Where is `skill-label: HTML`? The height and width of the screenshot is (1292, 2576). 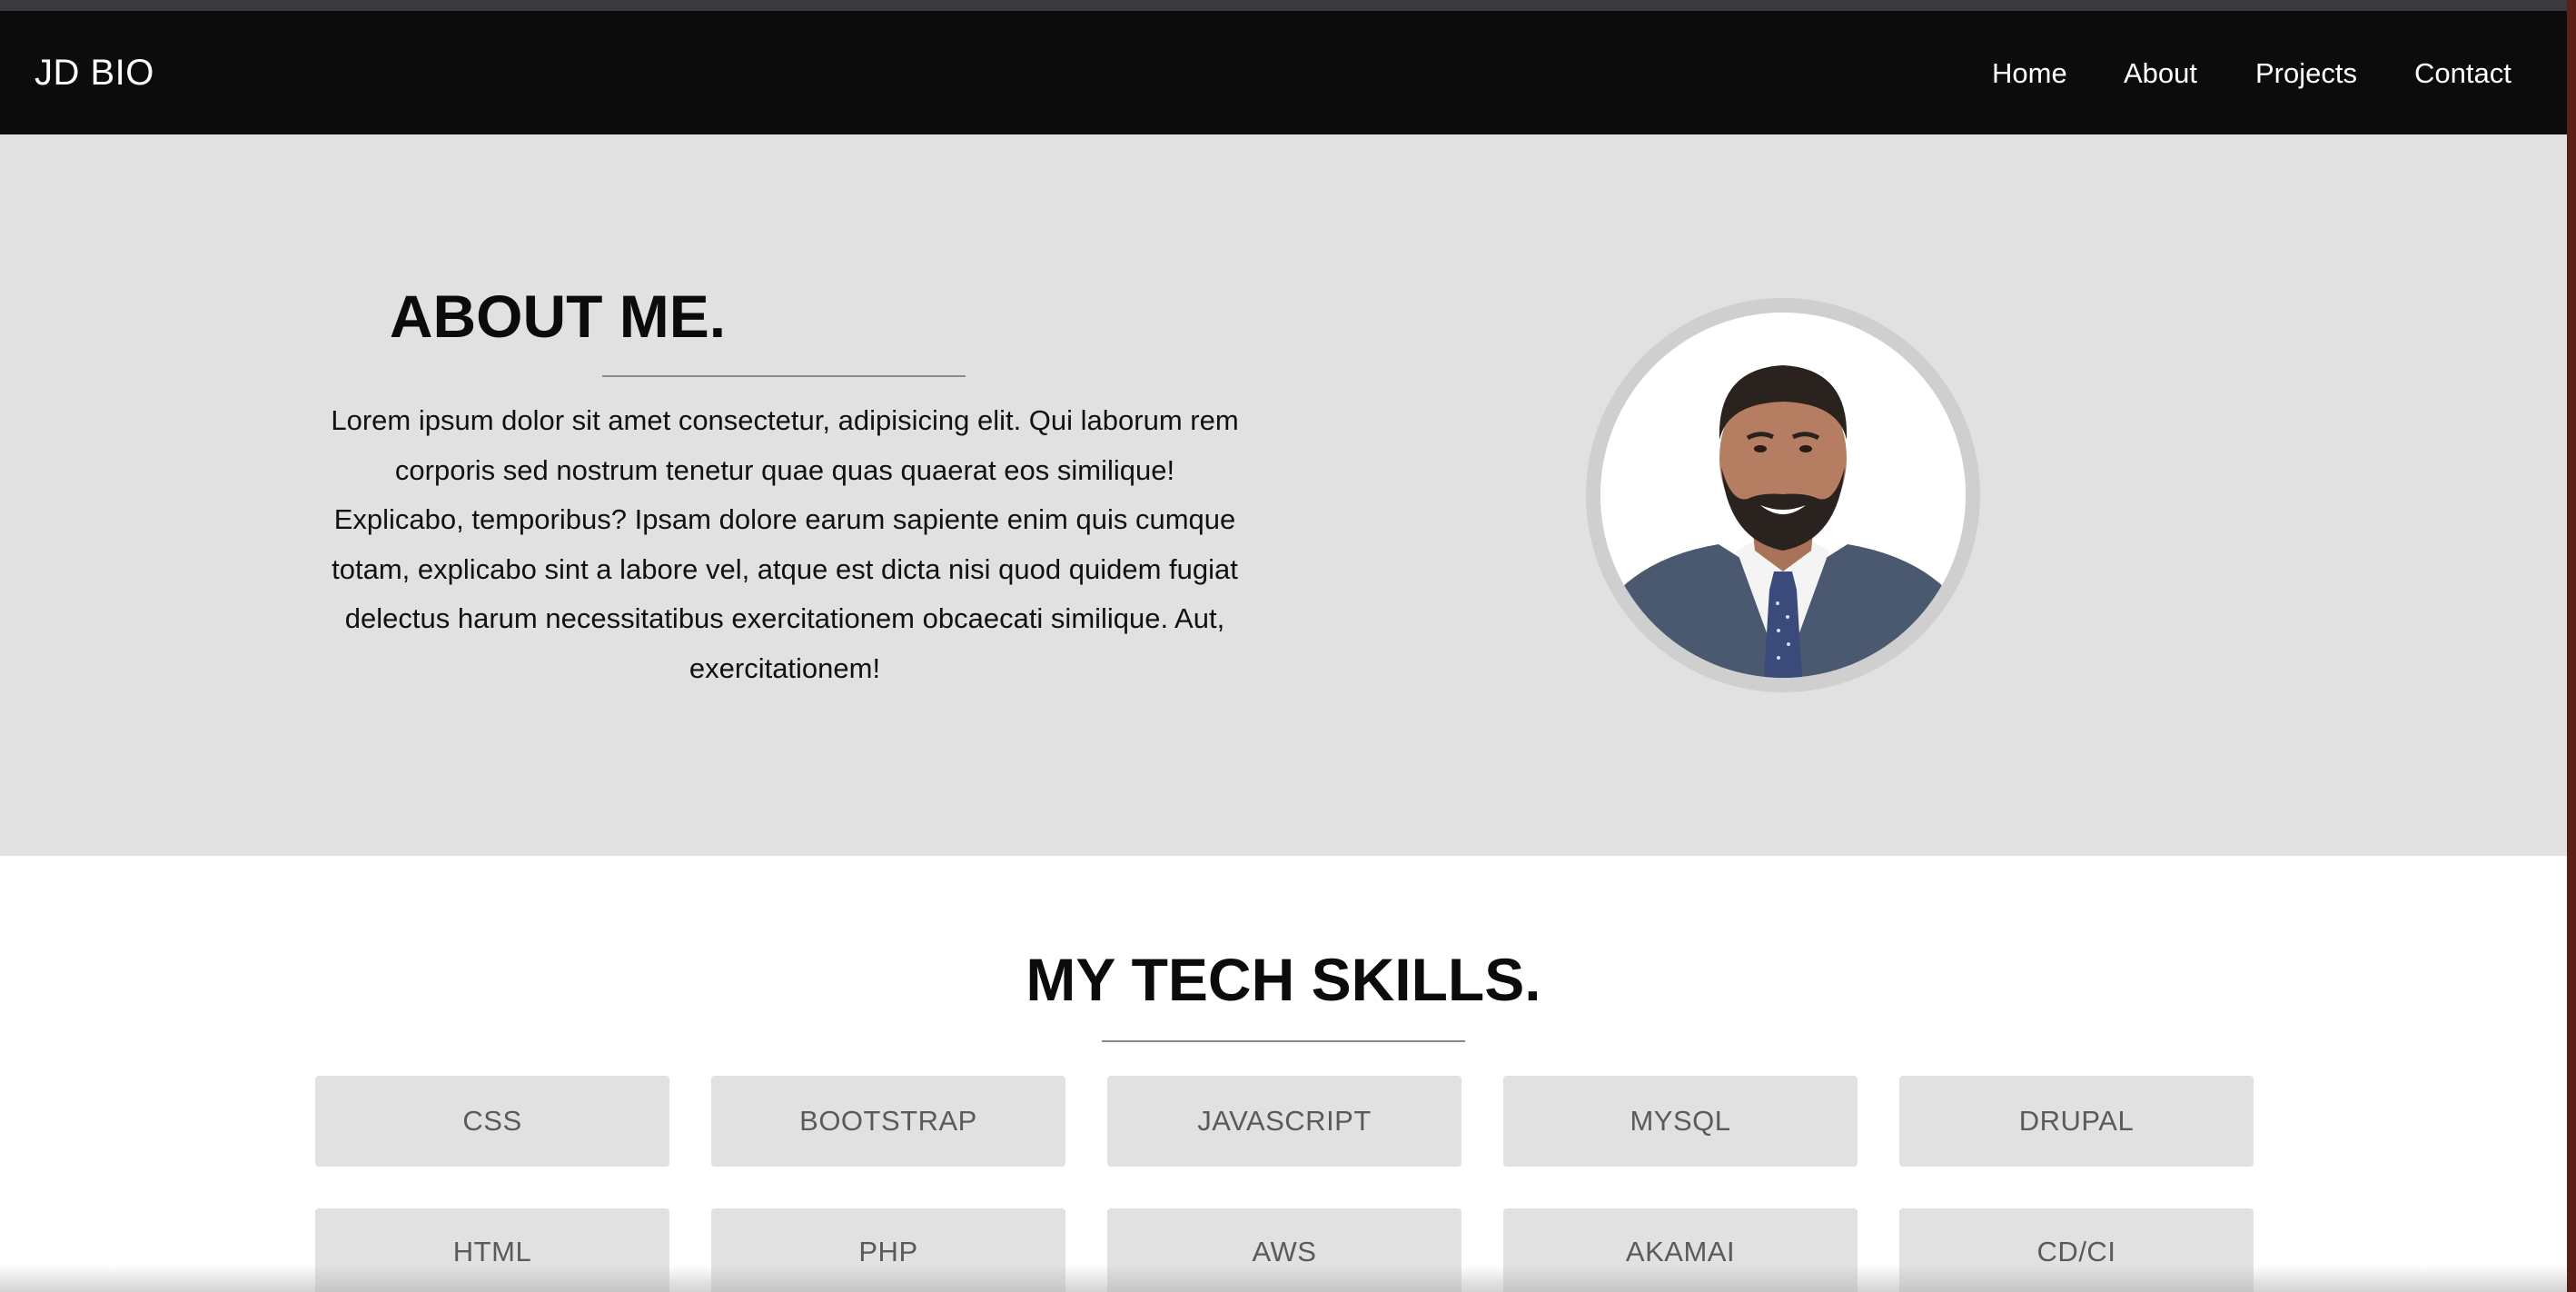 skill-label: HTML is located at coordinates (492, 1251).